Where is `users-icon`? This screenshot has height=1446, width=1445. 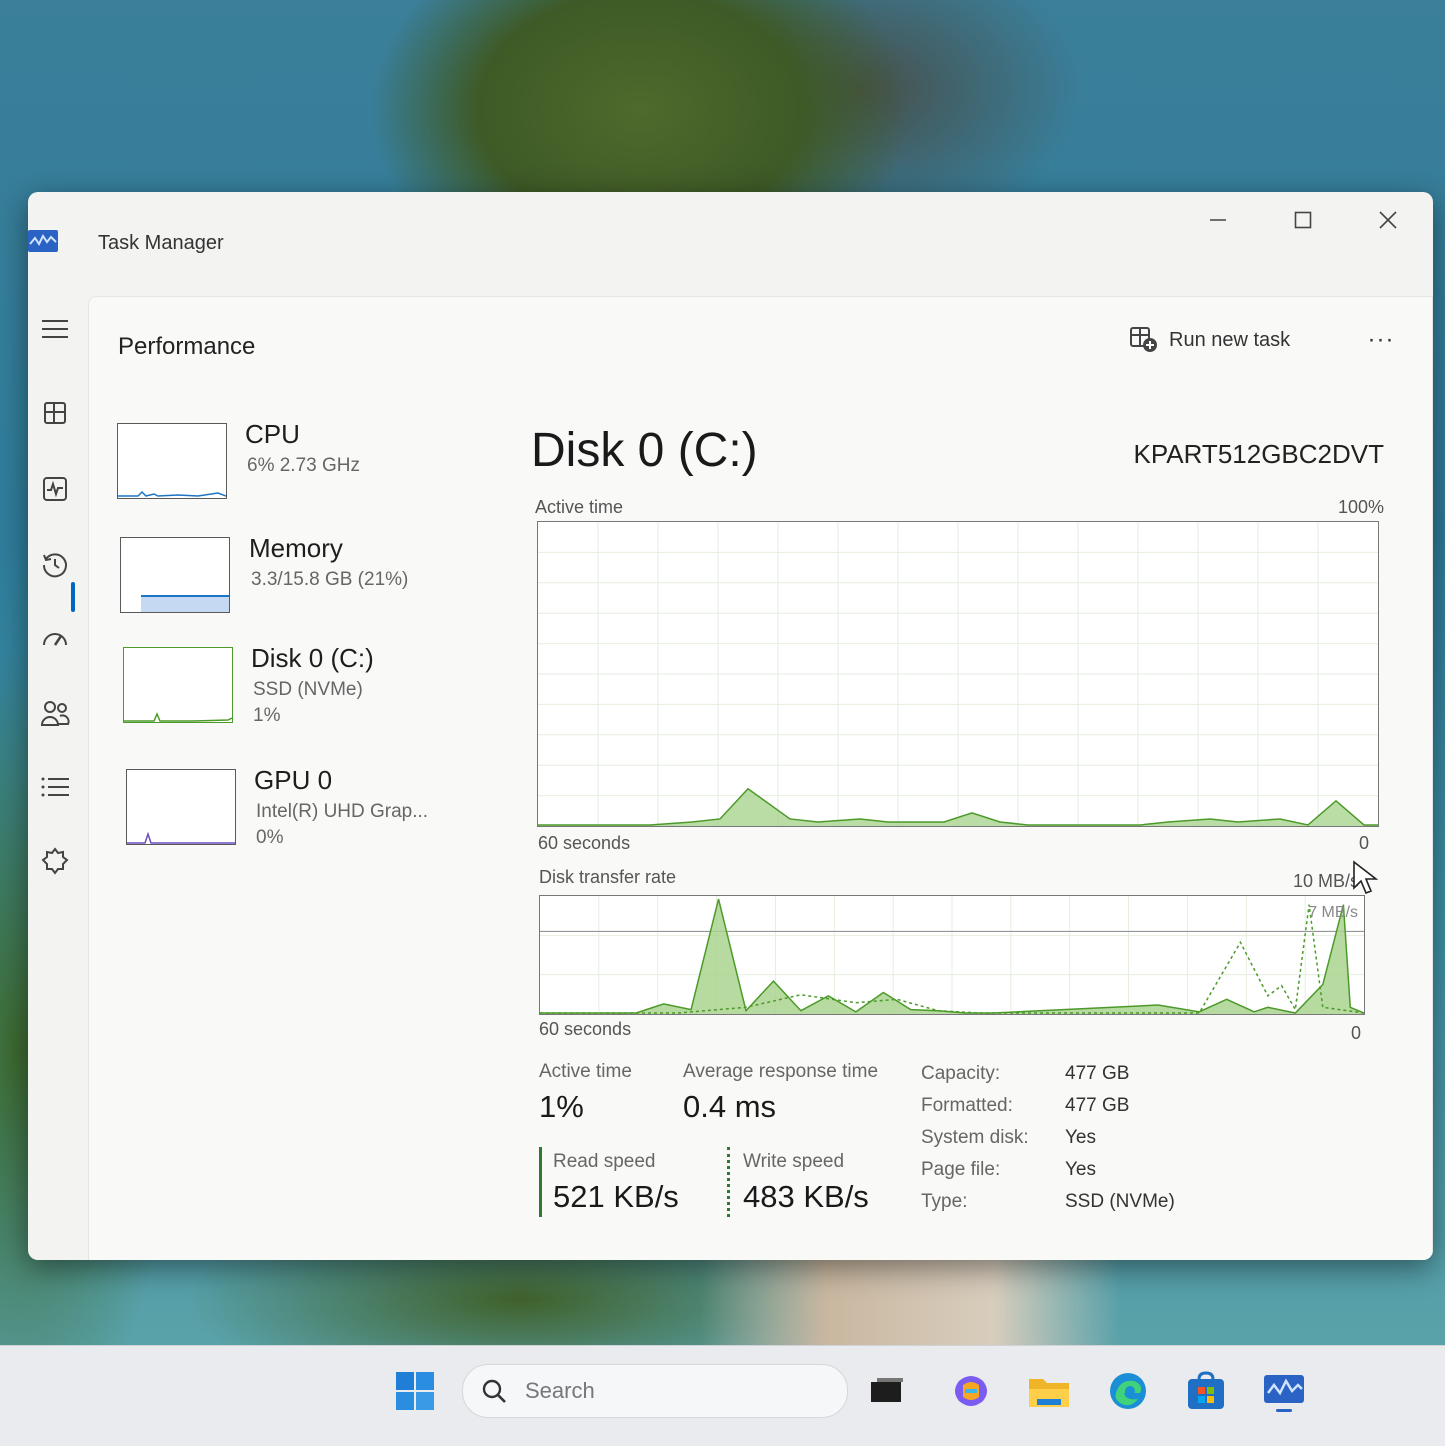
users-icon is located at coordinates (55, 713).